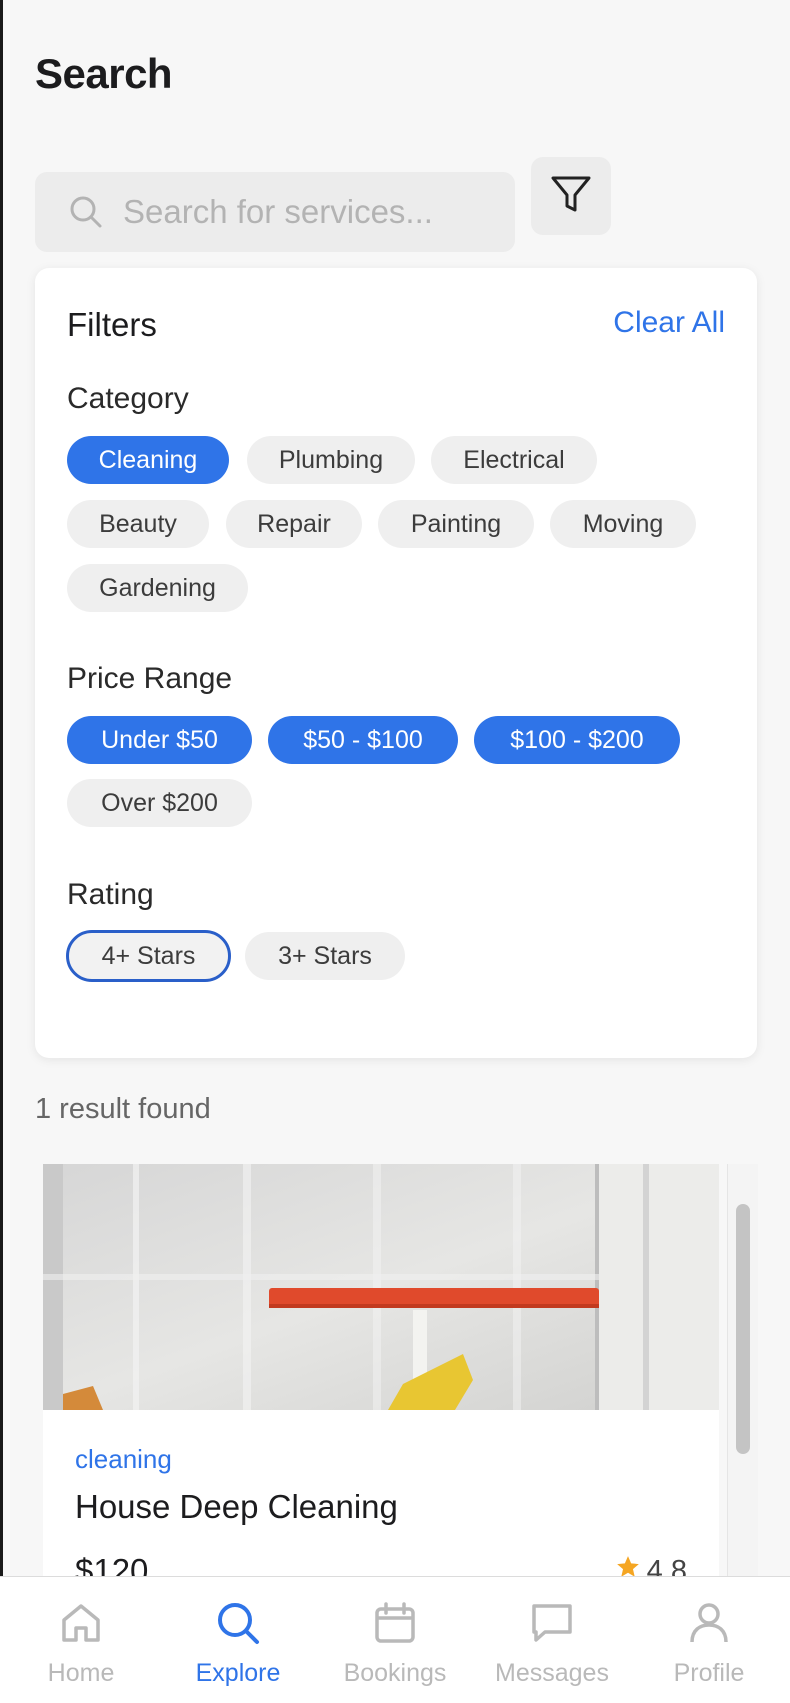  What do you see at coordinates (363, 740) in the screenshot?
I see `price-chip-50-100: $50 - $100` at bounding box center [363, 740].